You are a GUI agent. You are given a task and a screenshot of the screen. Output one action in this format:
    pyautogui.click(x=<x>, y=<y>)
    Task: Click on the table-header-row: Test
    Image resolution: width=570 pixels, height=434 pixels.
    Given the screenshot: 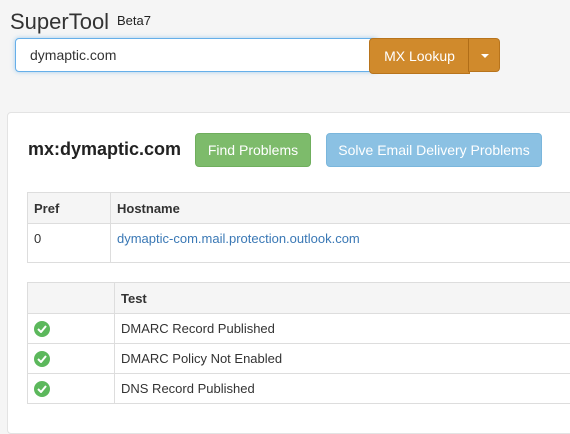 What is the action you would take?
    pyautogui.click(x=299, y=298)
    